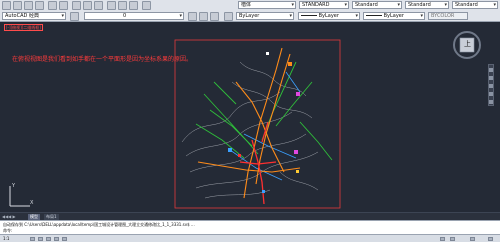  Describe the element at coordinates (265, 16) in the screenshot. I see `color-dropdown: ByLayer ▾` at that location.